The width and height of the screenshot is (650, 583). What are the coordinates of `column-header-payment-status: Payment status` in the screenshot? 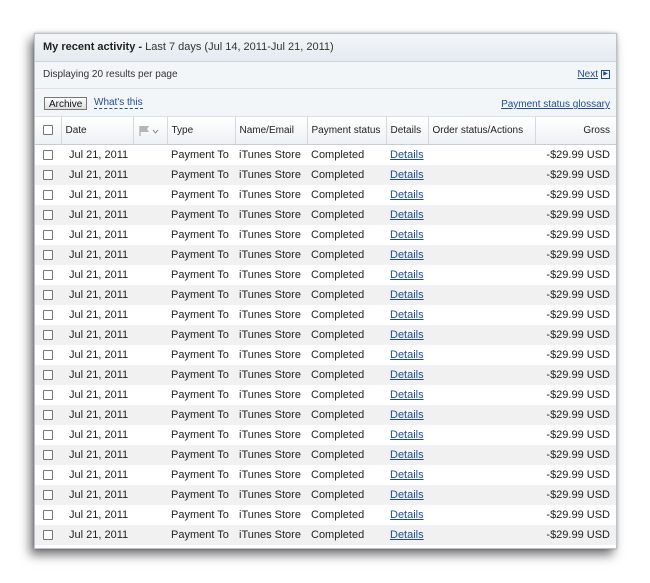 It's located at (347, 131).